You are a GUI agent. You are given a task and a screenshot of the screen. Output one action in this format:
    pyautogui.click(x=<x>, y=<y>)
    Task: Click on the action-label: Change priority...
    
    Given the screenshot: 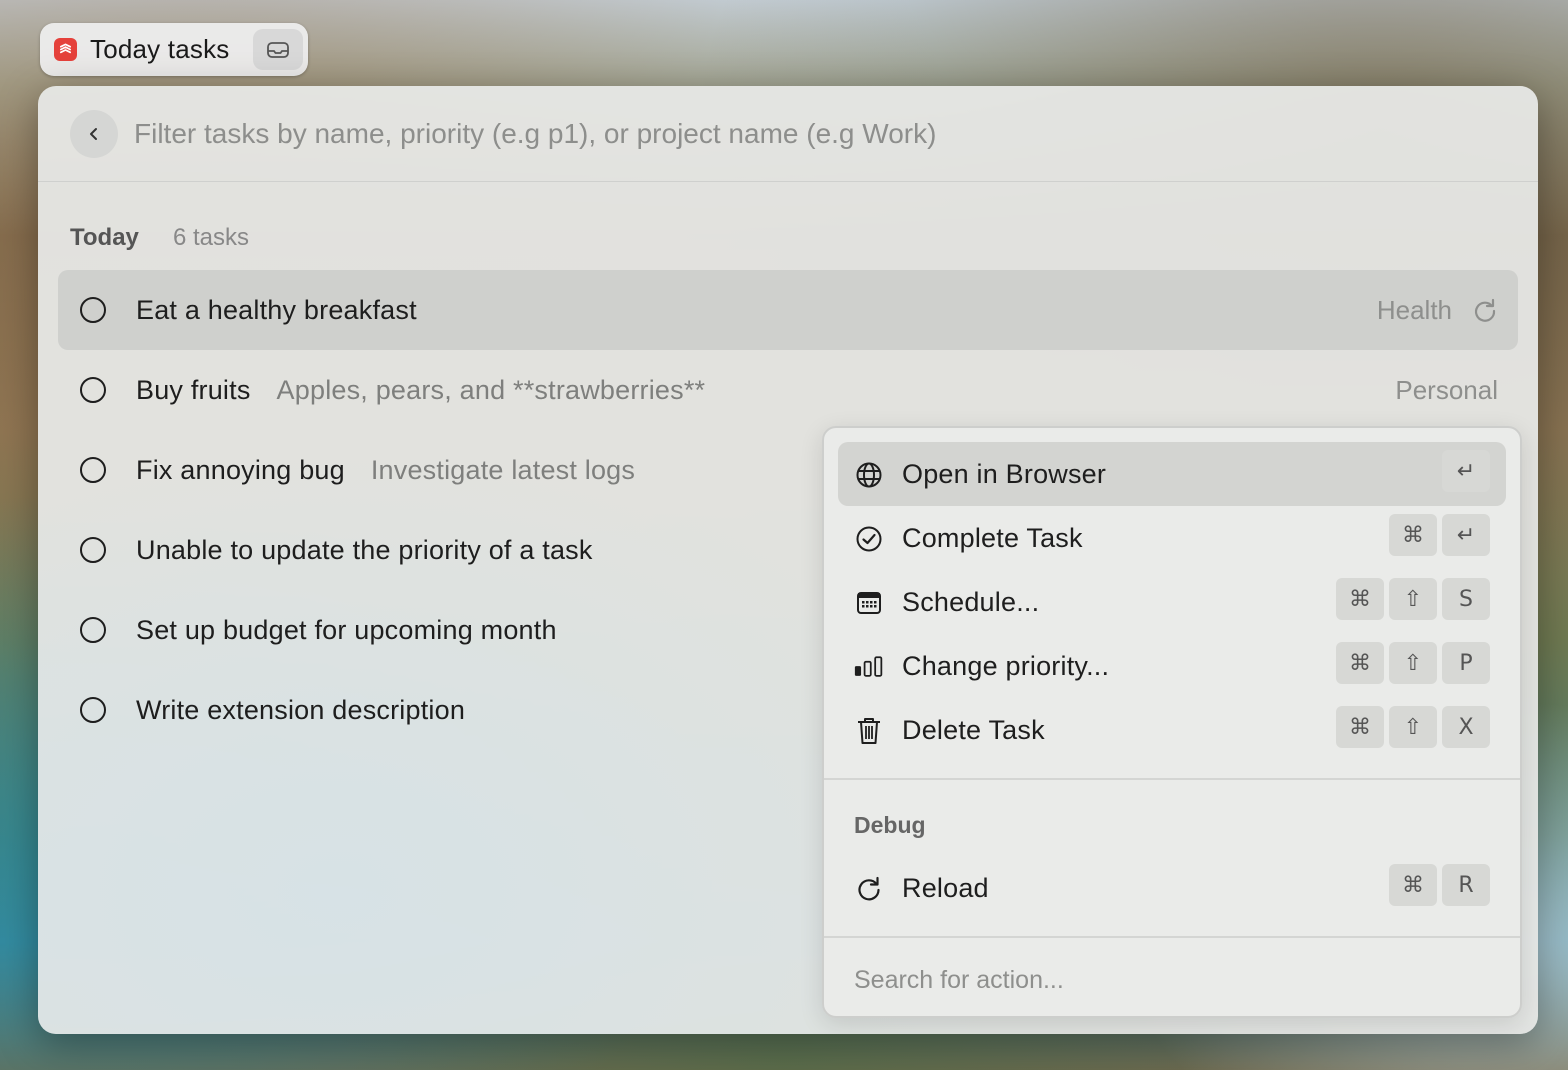 What is the action you would take?
    pyautogui.click(x=1006, y=665)
    